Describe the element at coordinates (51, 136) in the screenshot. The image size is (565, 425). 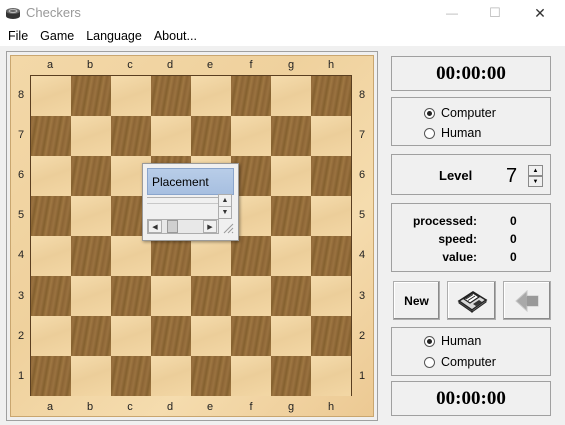
I see `board-square-a7` at that location.